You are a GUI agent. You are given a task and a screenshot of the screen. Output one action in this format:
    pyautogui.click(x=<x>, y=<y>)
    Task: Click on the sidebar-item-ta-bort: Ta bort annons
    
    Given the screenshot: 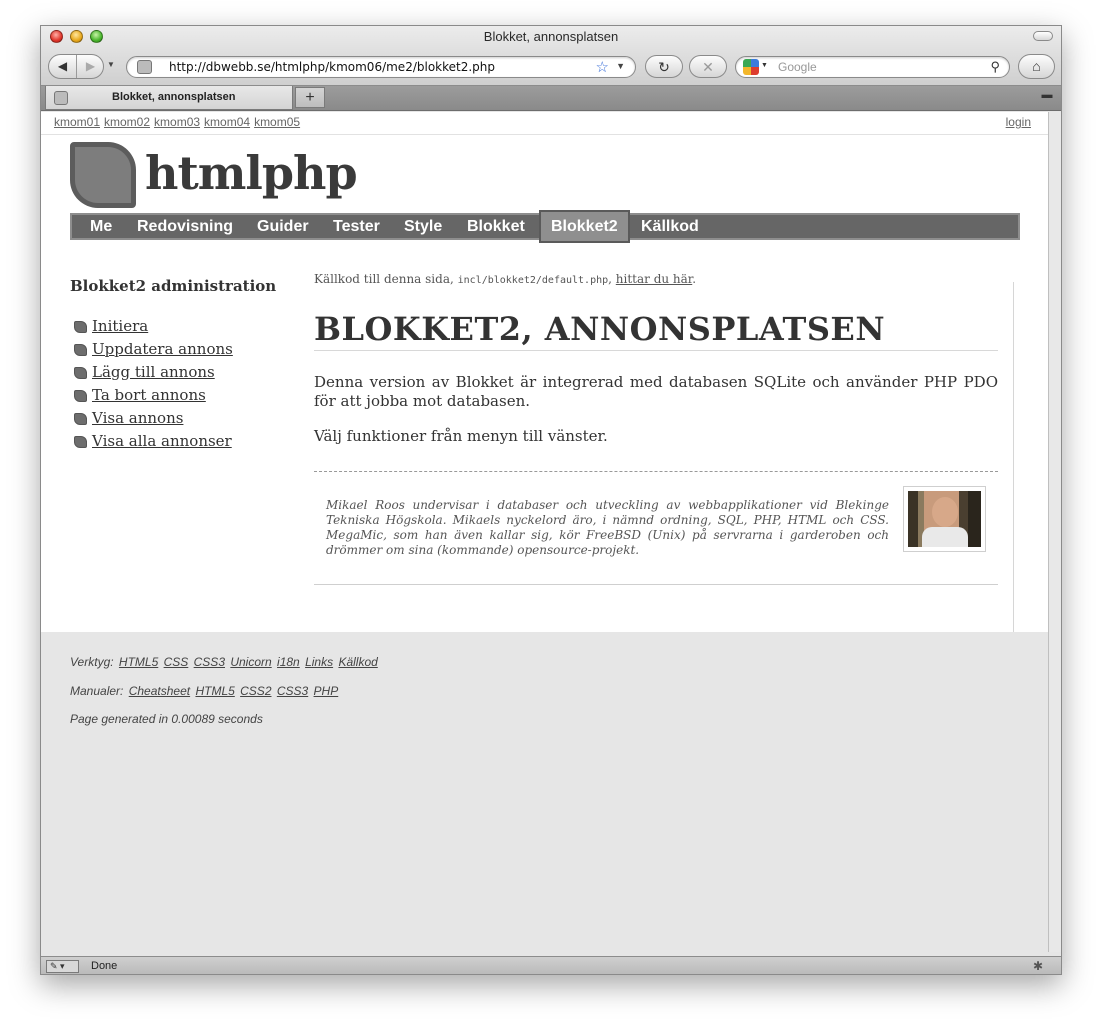 What is the action you would take?
    pyautogui.click(x=185, y=397)
    